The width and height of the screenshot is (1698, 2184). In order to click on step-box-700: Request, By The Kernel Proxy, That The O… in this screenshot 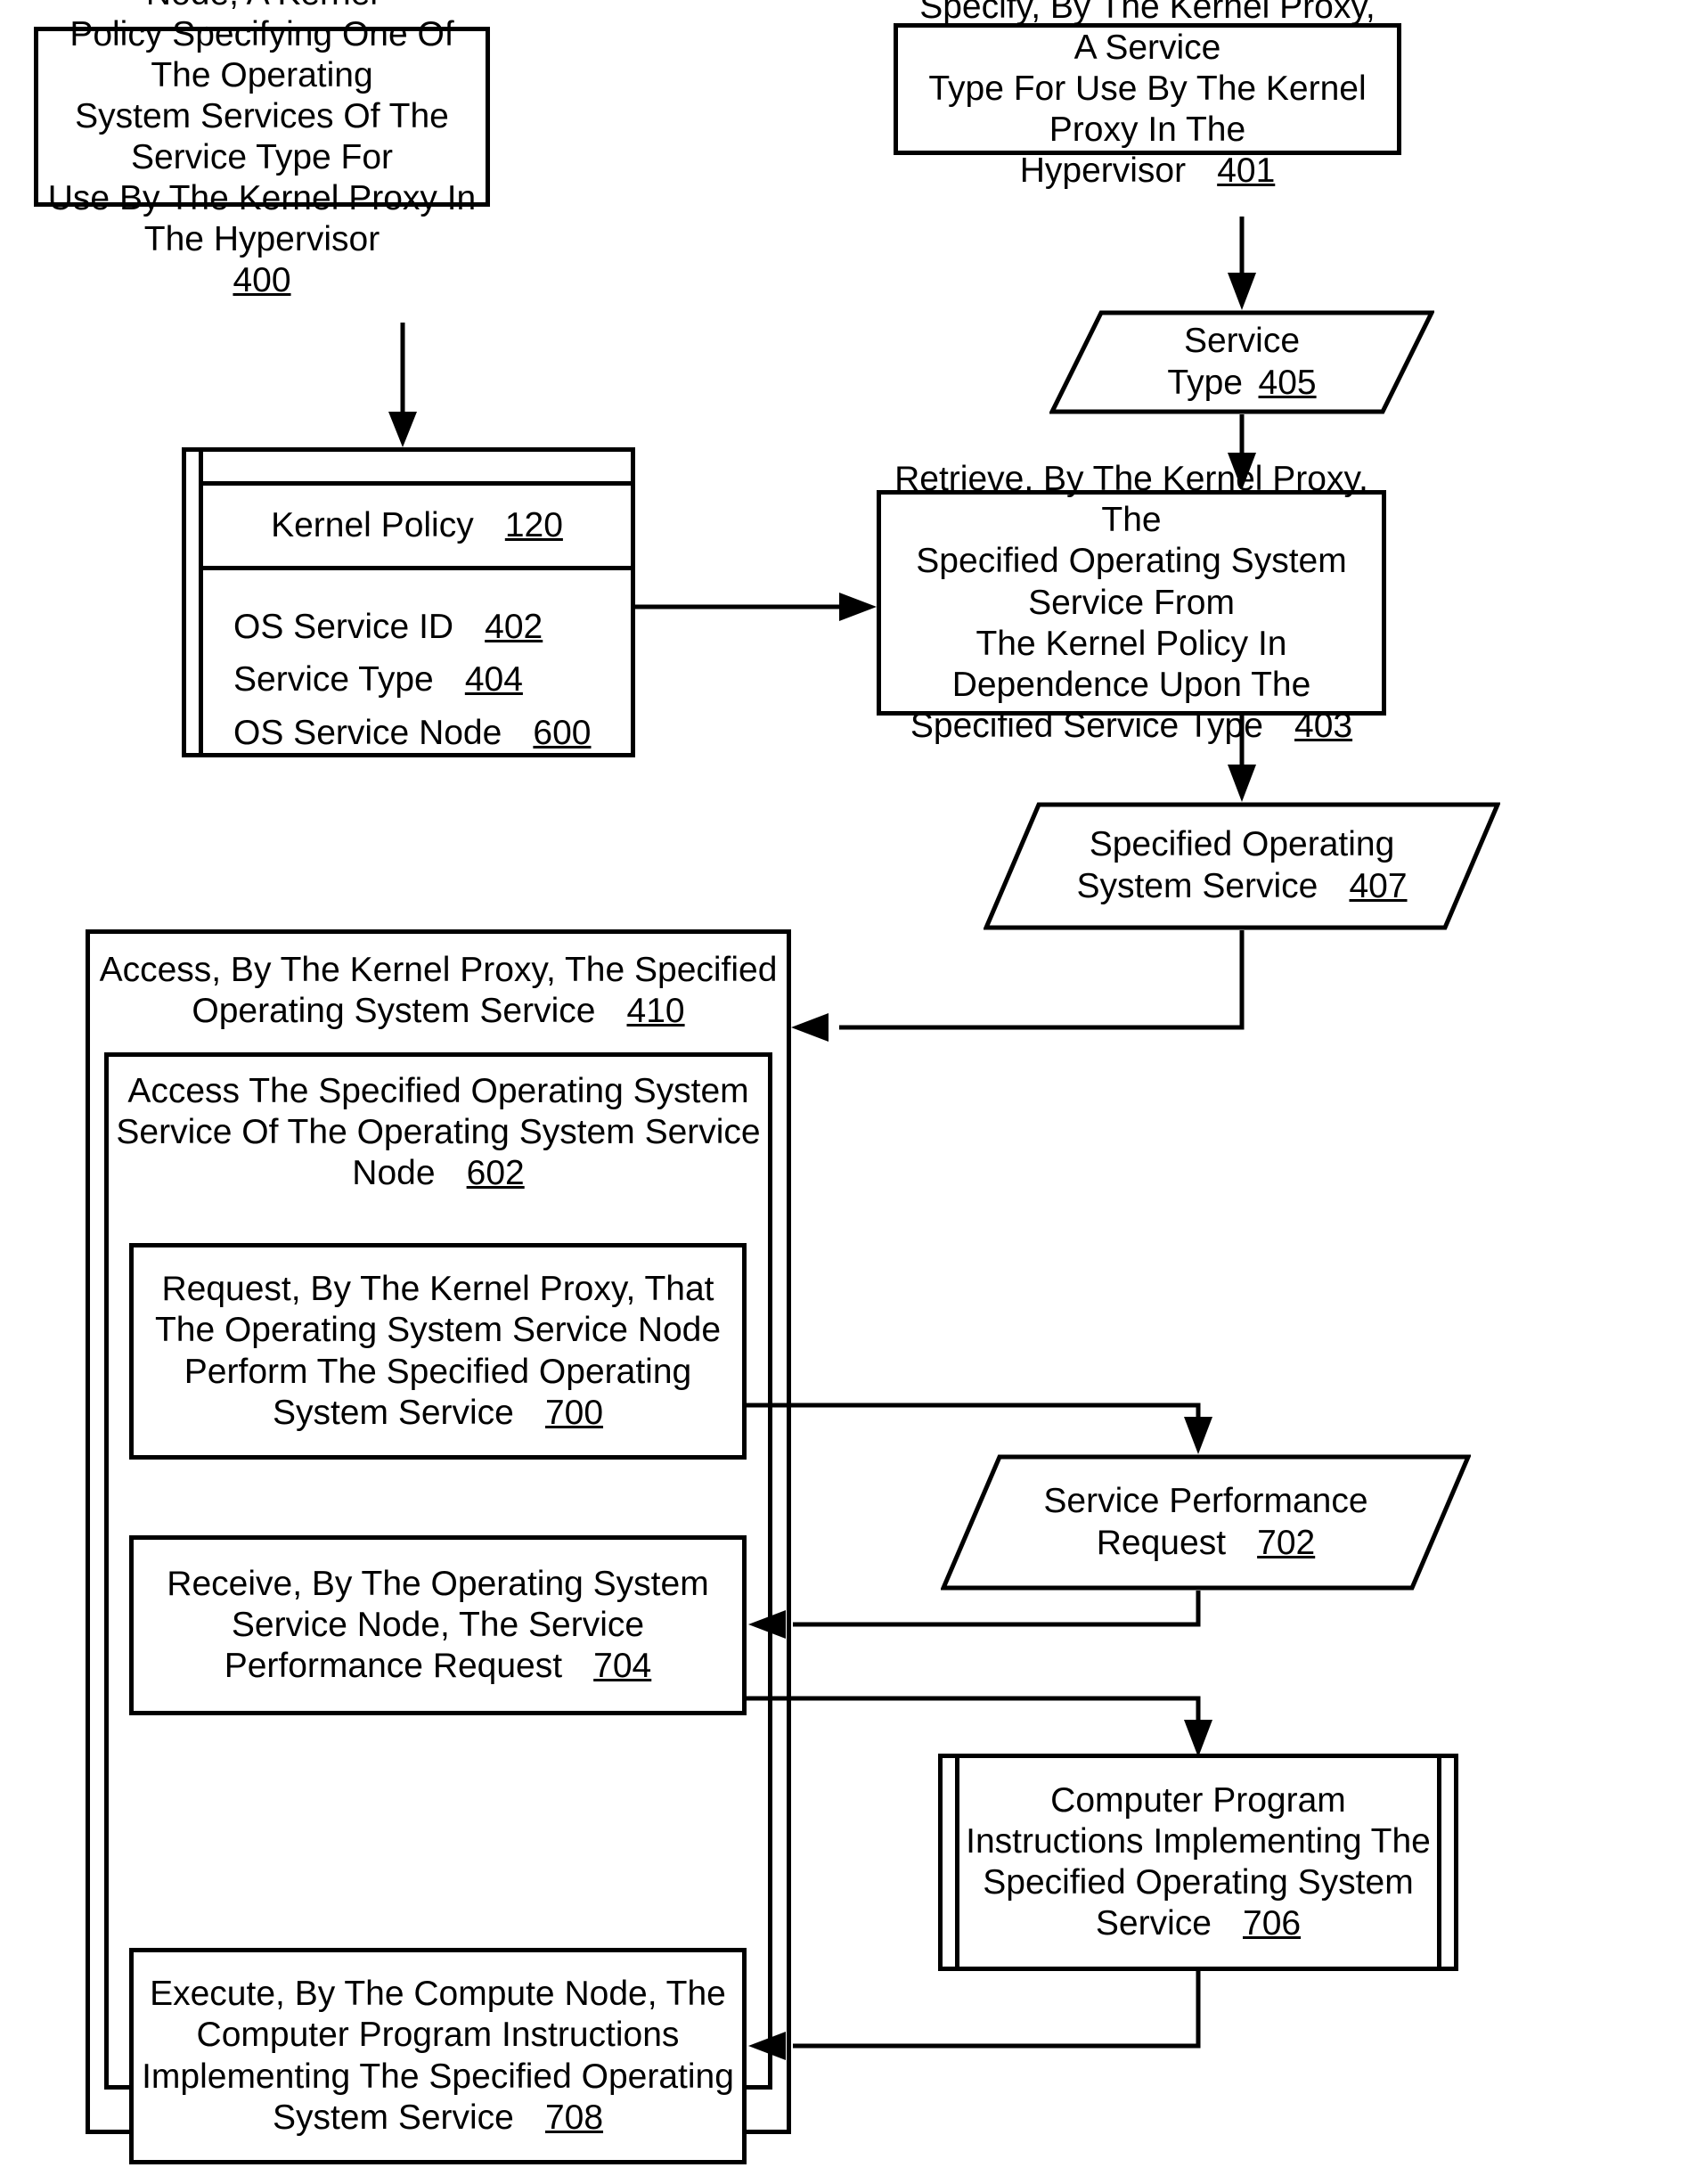, I will do `click(438, 1351)`.